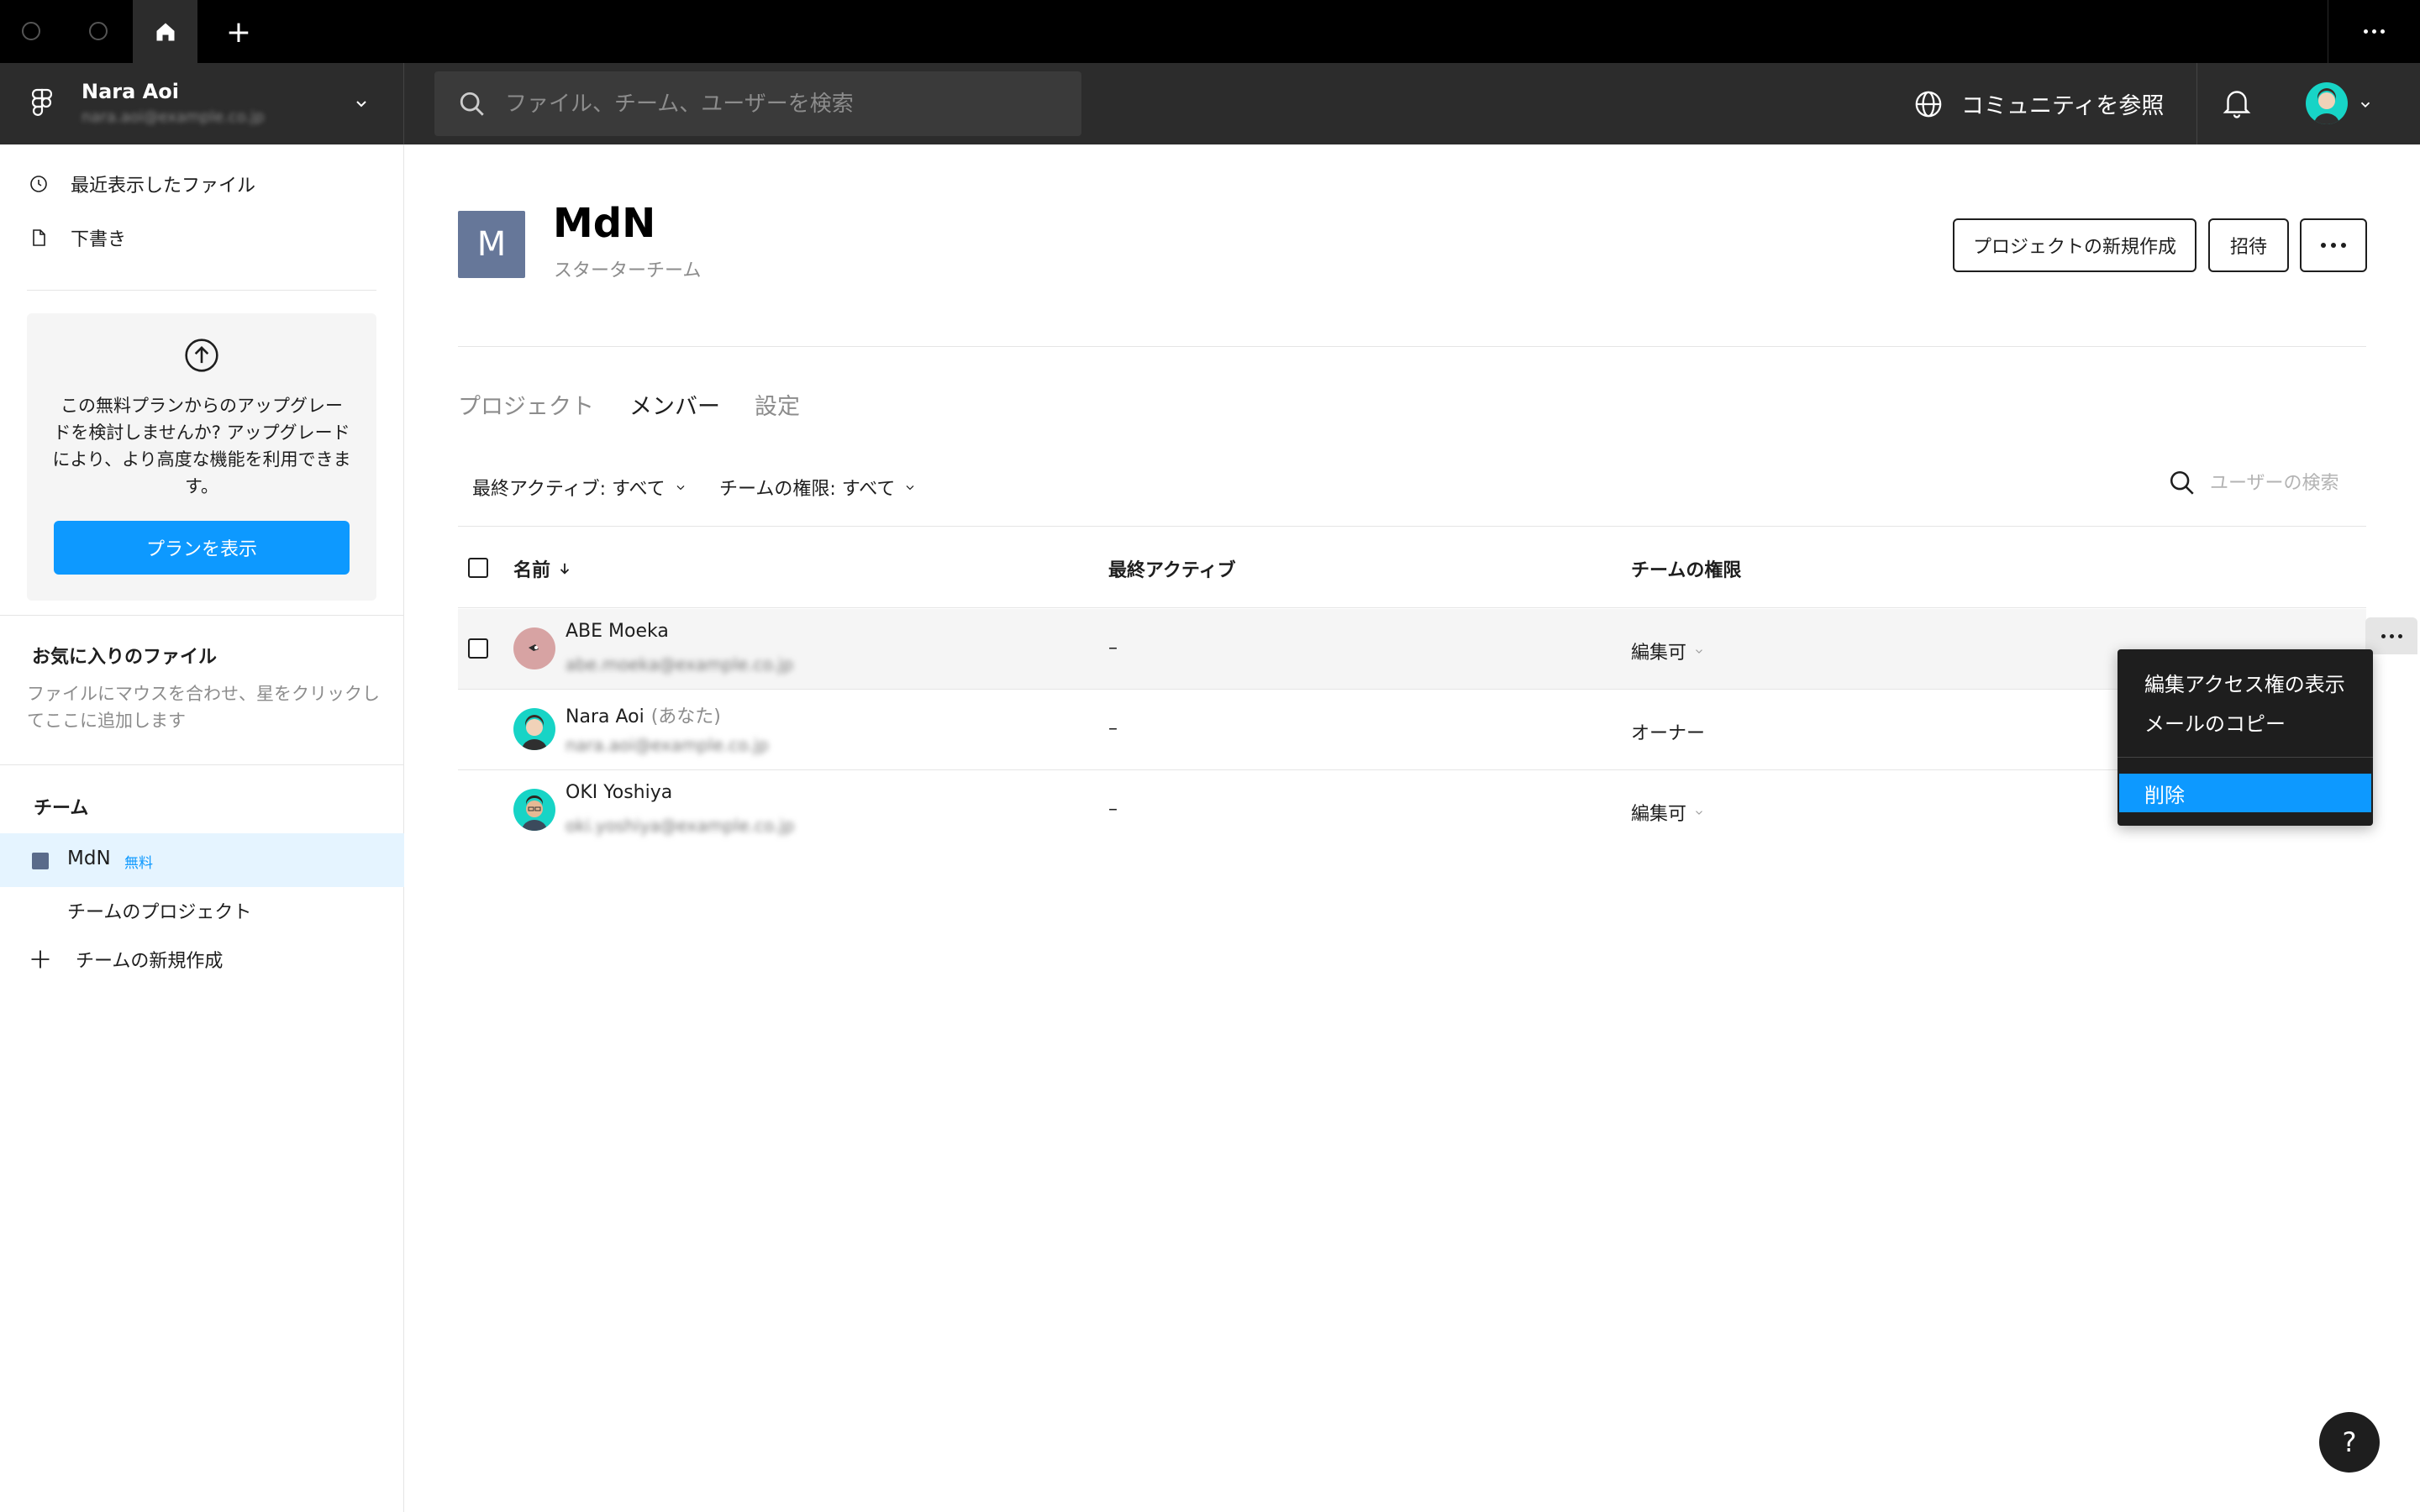 The width and height of the screenshot is (2420, 1512). I want to click on menu-item-copy-email: メールのコピー, so click(2215, 722).